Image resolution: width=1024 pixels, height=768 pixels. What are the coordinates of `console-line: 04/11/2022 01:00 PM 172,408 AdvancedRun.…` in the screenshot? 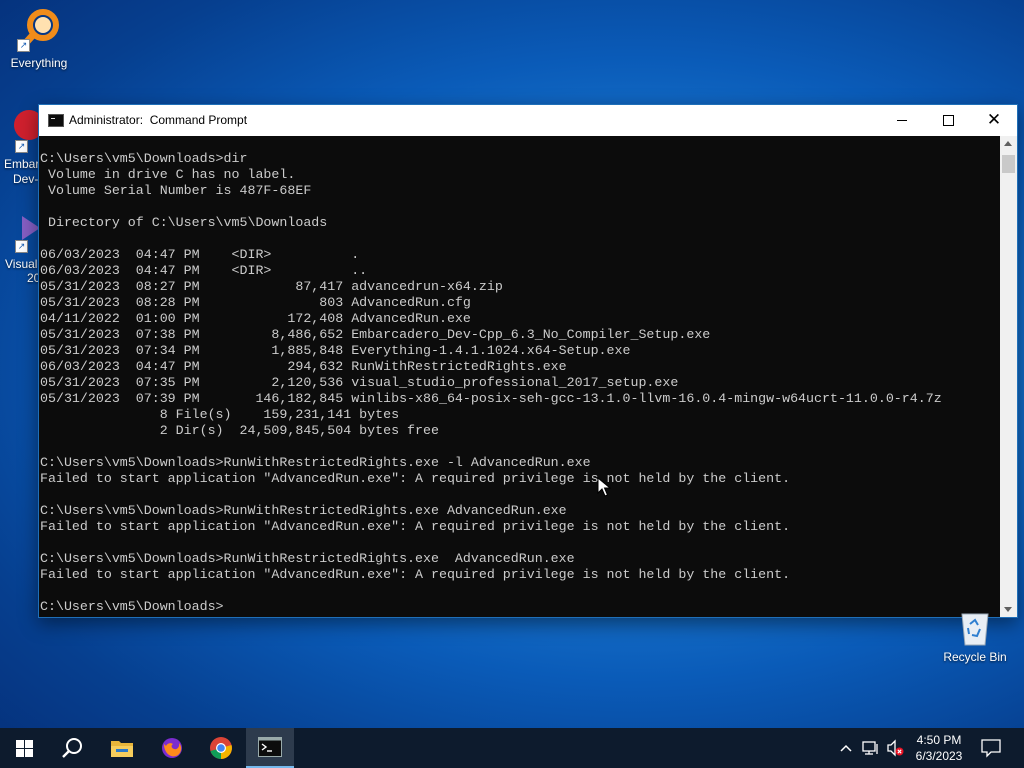 It's located at (255, 318).